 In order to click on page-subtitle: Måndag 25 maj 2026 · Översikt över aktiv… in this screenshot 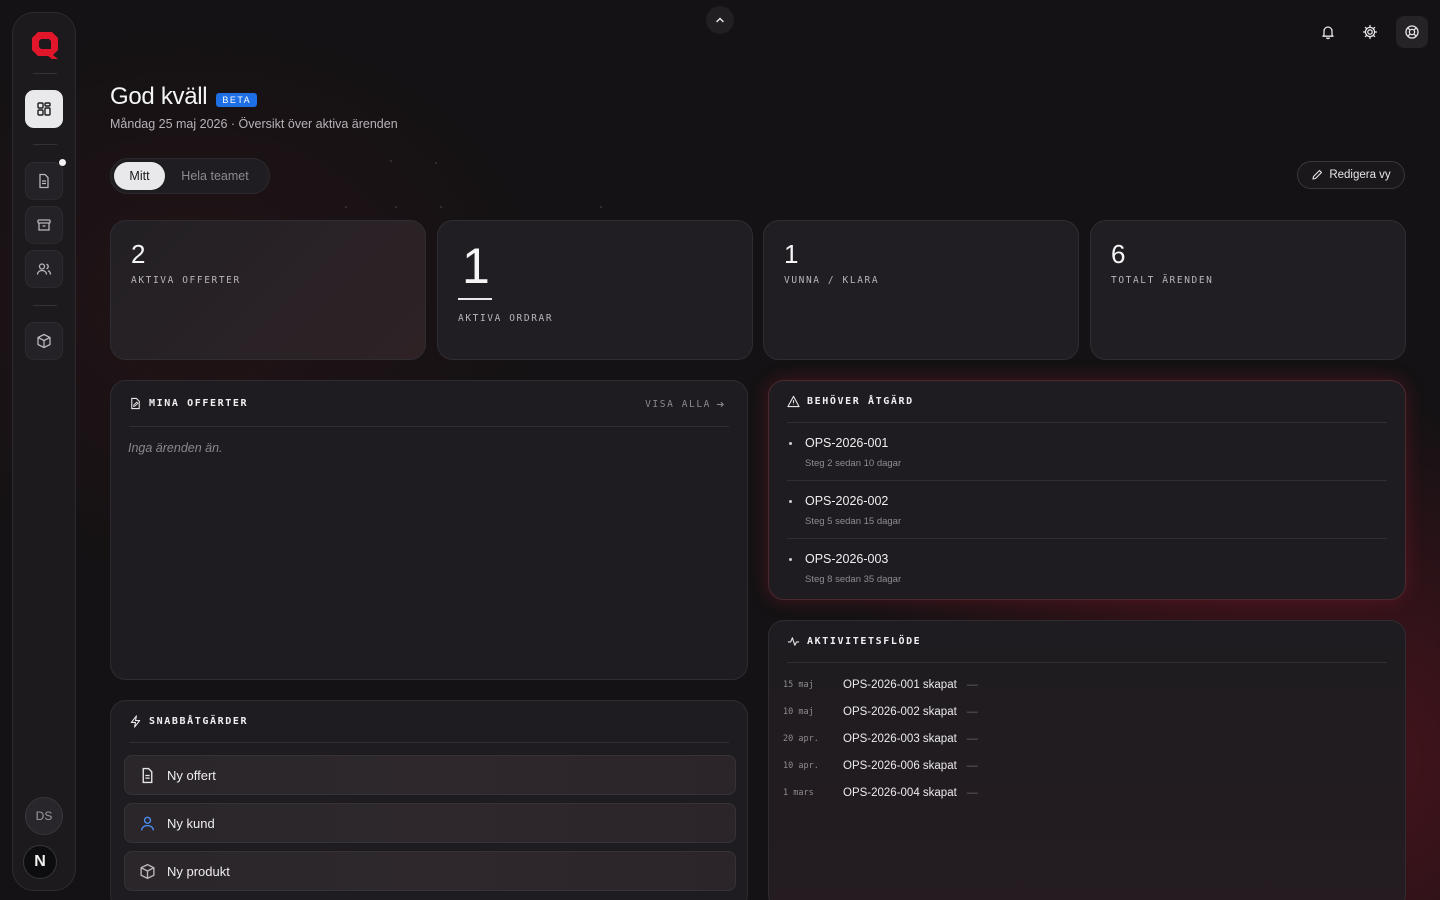, I will do `click(254, 124)`.